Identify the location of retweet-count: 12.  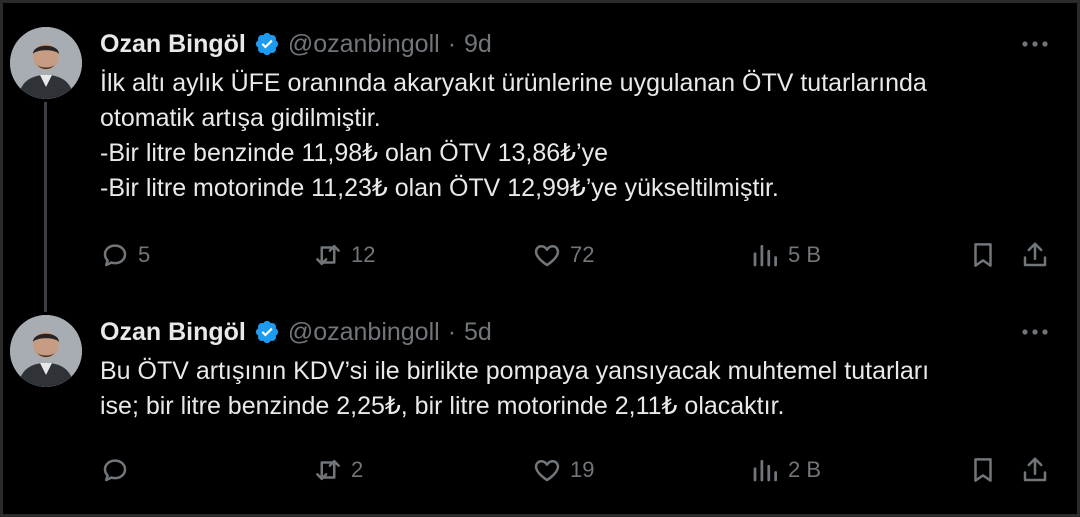
(363, 254).